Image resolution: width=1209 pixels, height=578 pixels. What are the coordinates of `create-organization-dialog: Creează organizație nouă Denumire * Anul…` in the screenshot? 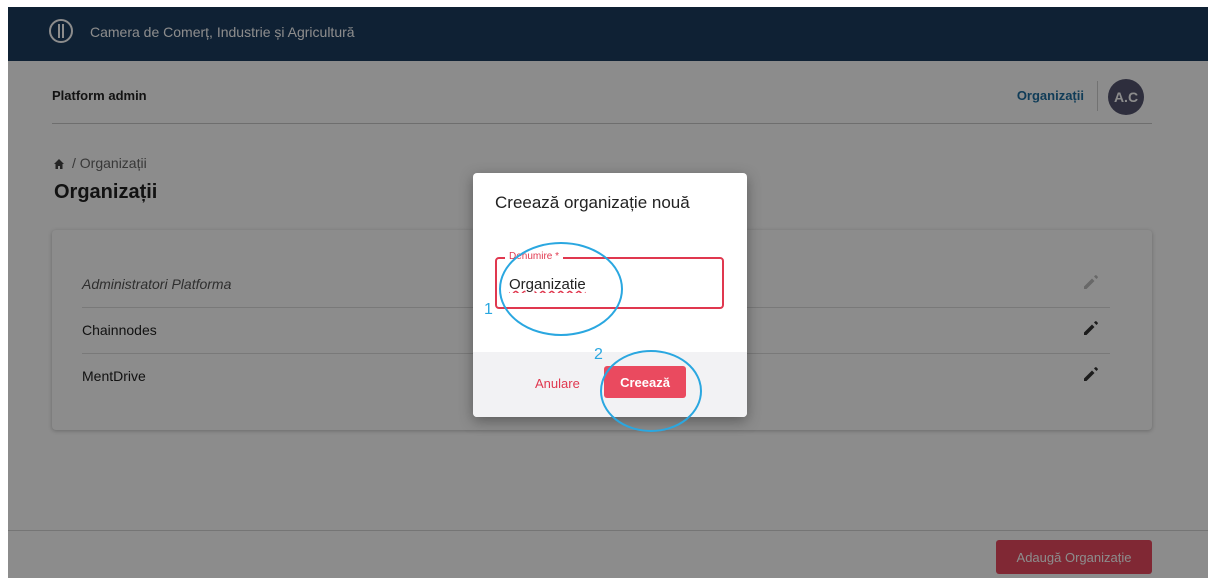 It's located at (610, 295).